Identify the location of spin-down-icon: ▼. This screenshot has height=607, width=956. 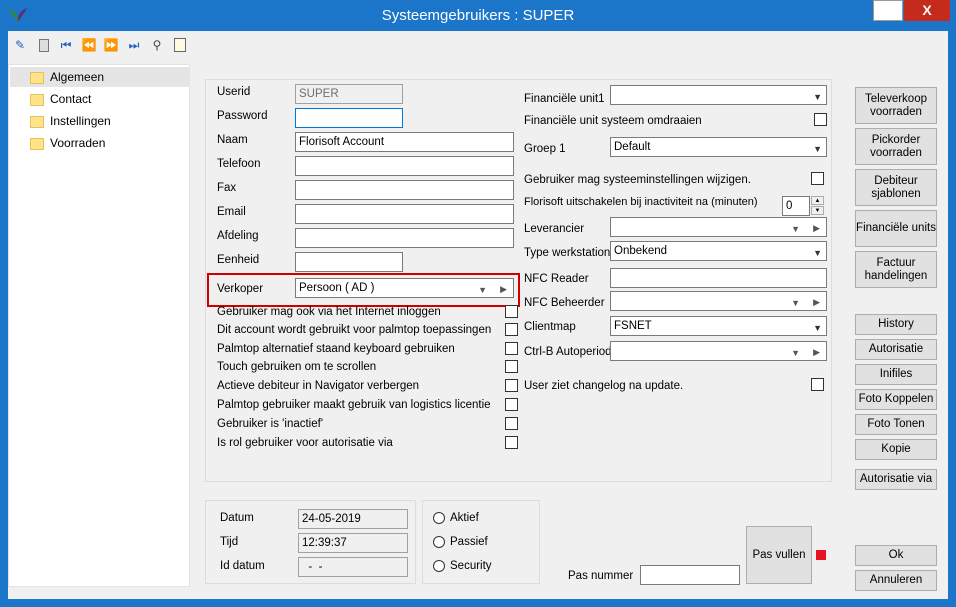
(817, 210).